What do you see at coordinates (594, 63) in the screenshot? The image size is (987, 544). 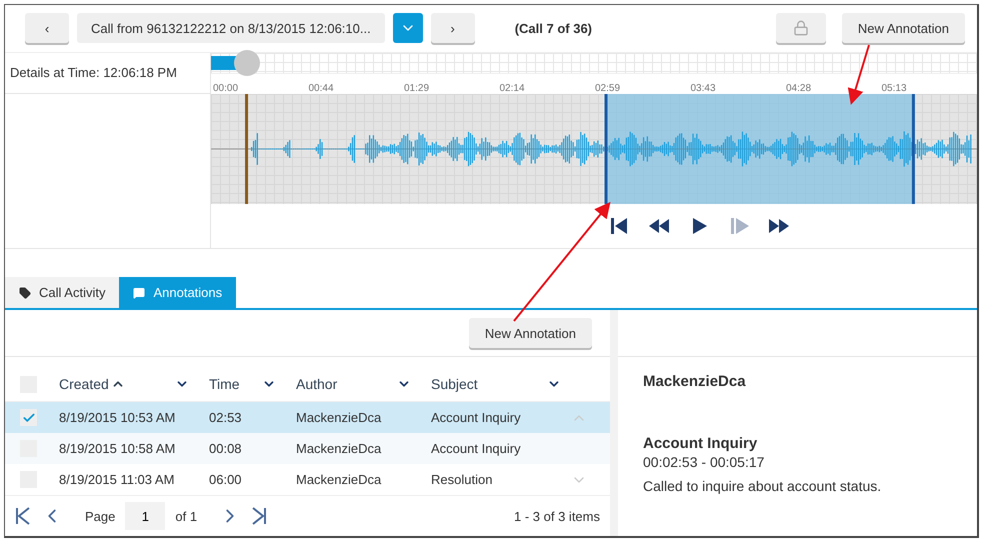 I see `progress-track` at bounding box center [594, 63].